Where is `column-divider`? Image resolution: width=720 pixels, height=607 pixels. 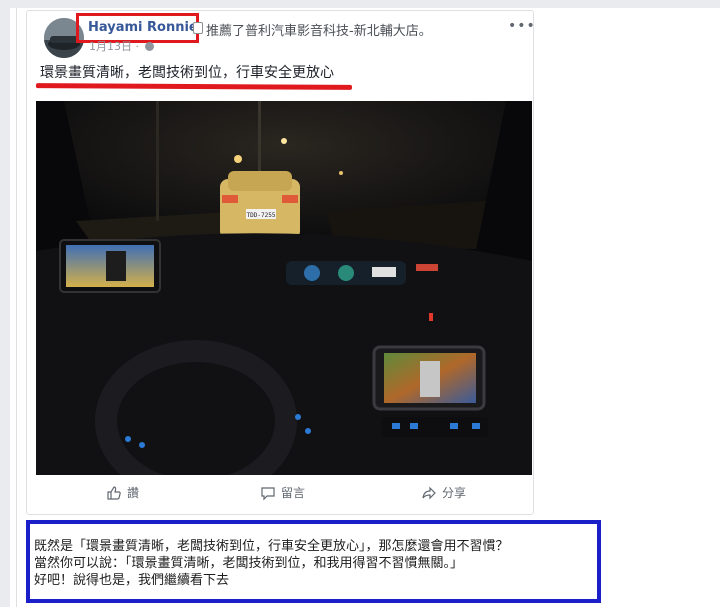
column-divider is located at coordinates (16, 307).